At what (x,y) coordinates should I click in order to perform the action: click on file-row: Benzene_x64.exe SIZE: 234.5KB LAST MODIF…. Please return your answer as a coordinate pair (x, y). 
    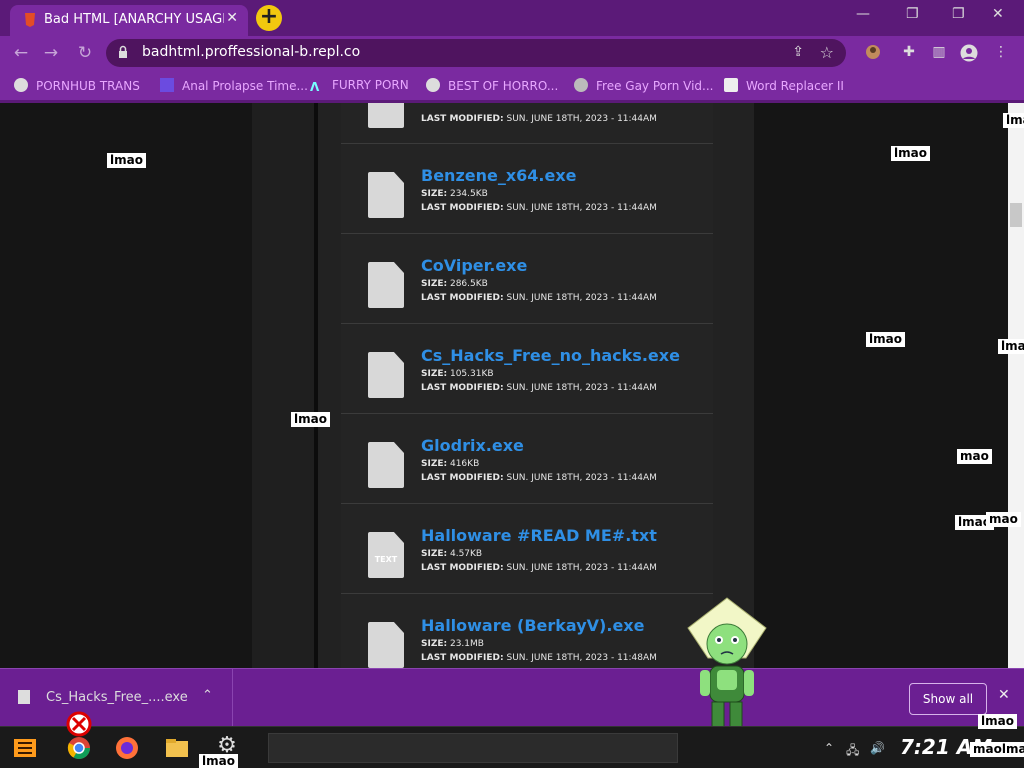
    Looking at the image, I should click on (527, 189).